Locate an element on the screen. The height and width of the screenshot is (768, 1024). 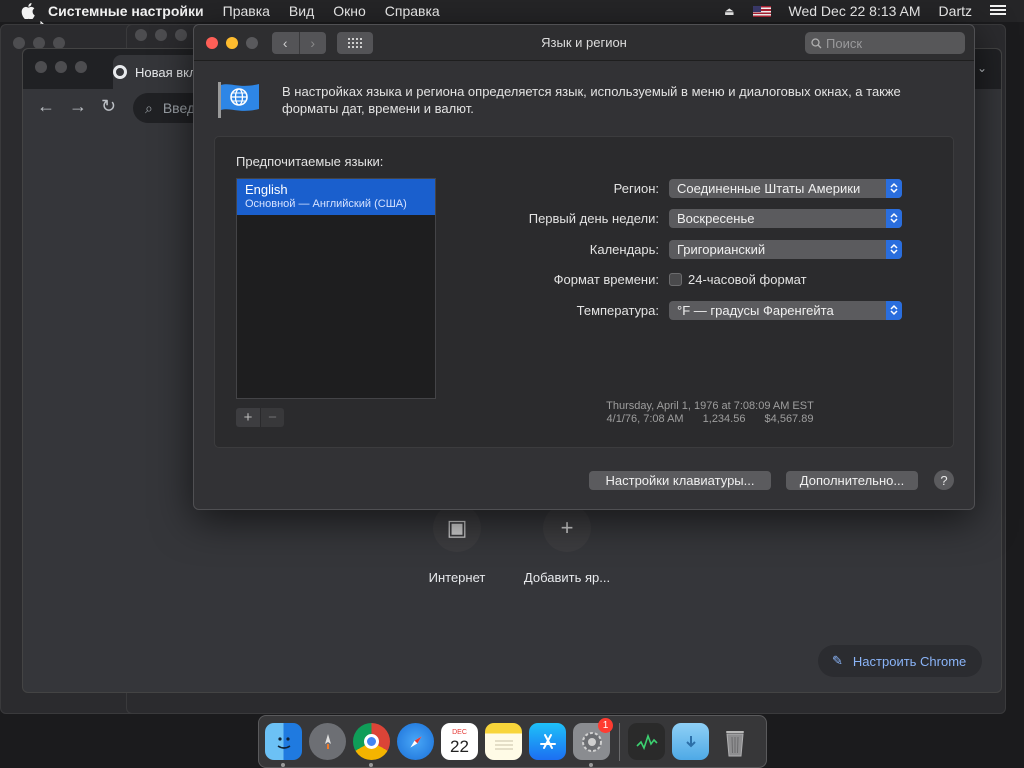
first-day-row: Первый день недели: Воскресенье is located at coordinates (693, 218).